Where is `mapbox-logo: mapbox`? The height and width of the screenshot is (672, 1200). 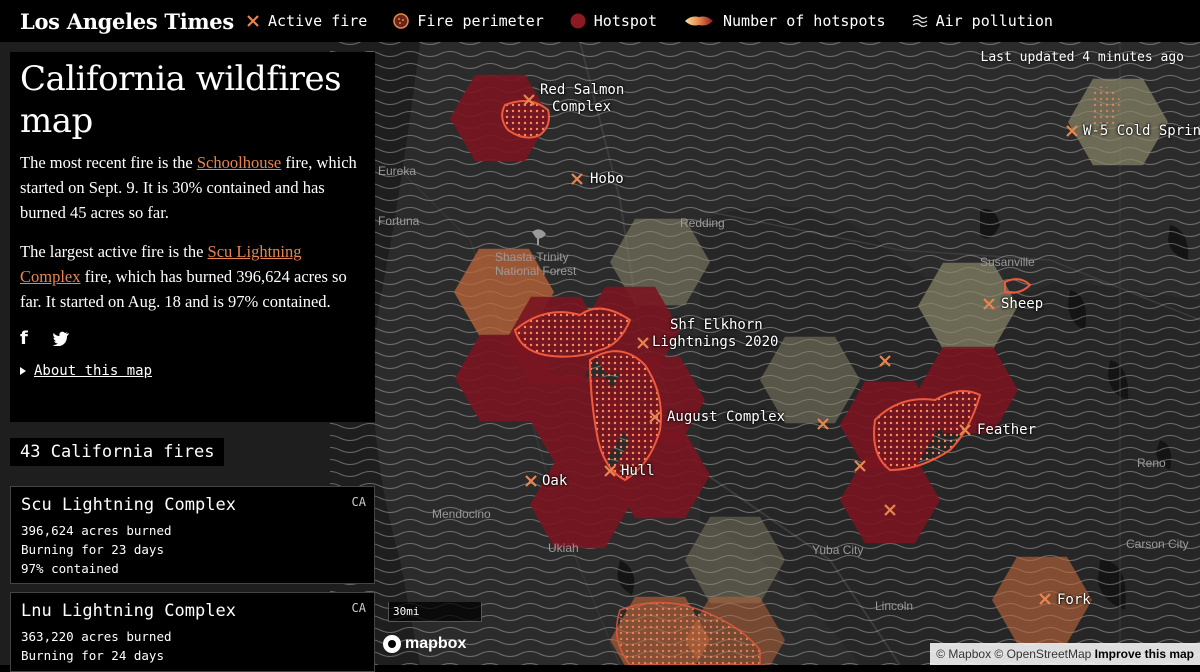
mapbox-logo: mapbox is located at coordinates (424, 644).